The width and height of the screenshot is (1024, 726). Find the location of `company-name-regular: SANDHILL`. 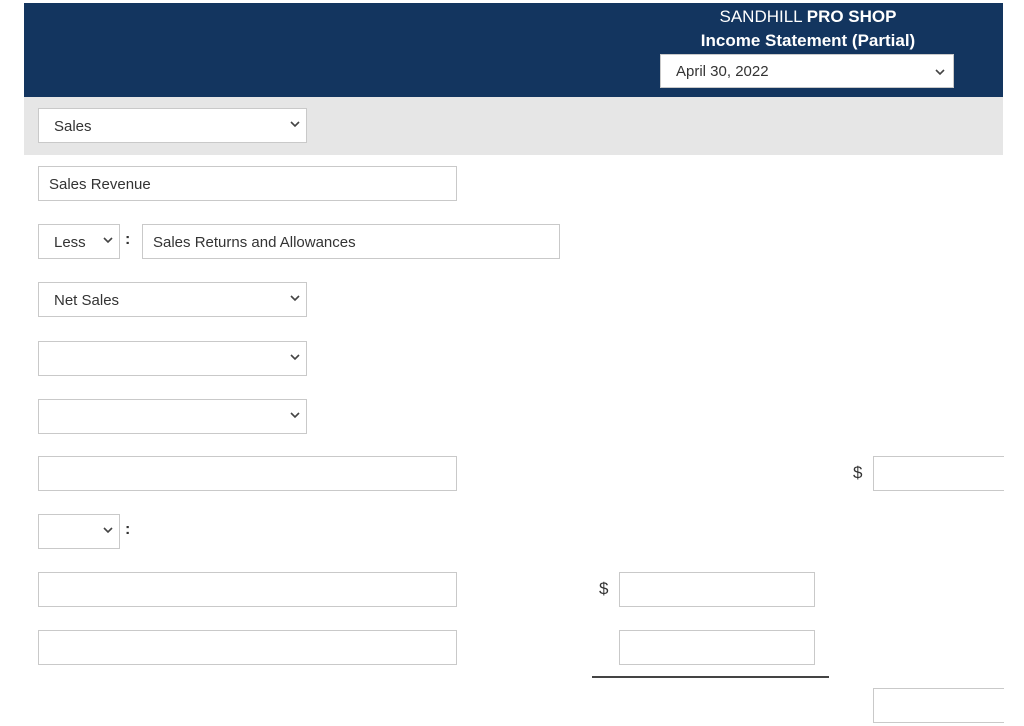

company-name-regular: SANDHILL is located at coordinates (763, 16).